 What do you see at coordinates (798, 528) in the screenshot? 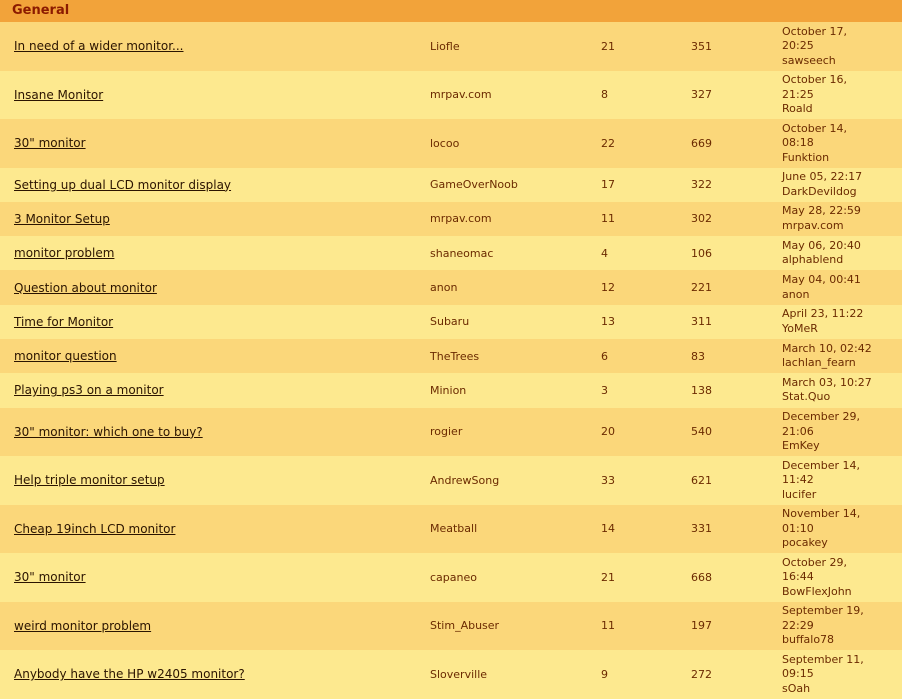
I see `last-post-time: 01:10` at bounding box center [798, 528].